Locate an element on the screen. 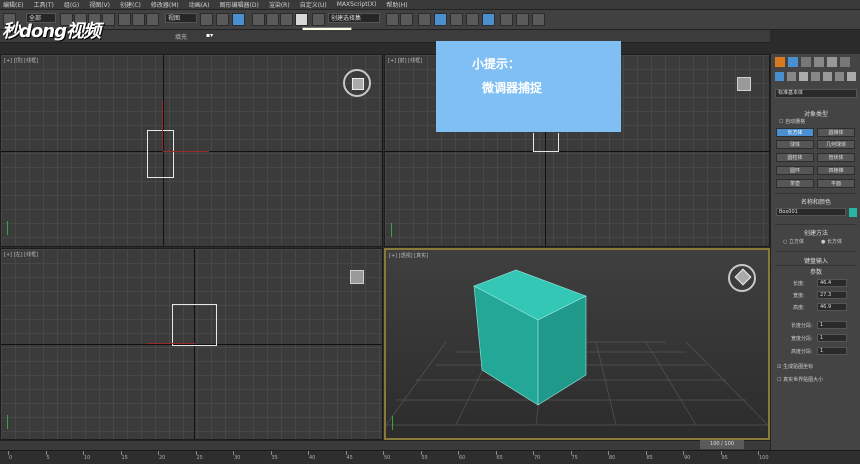 This screenshot has height=464, width=860. viewport-left-label: [+] [左] [线框] is located at coordinates (21, 254).